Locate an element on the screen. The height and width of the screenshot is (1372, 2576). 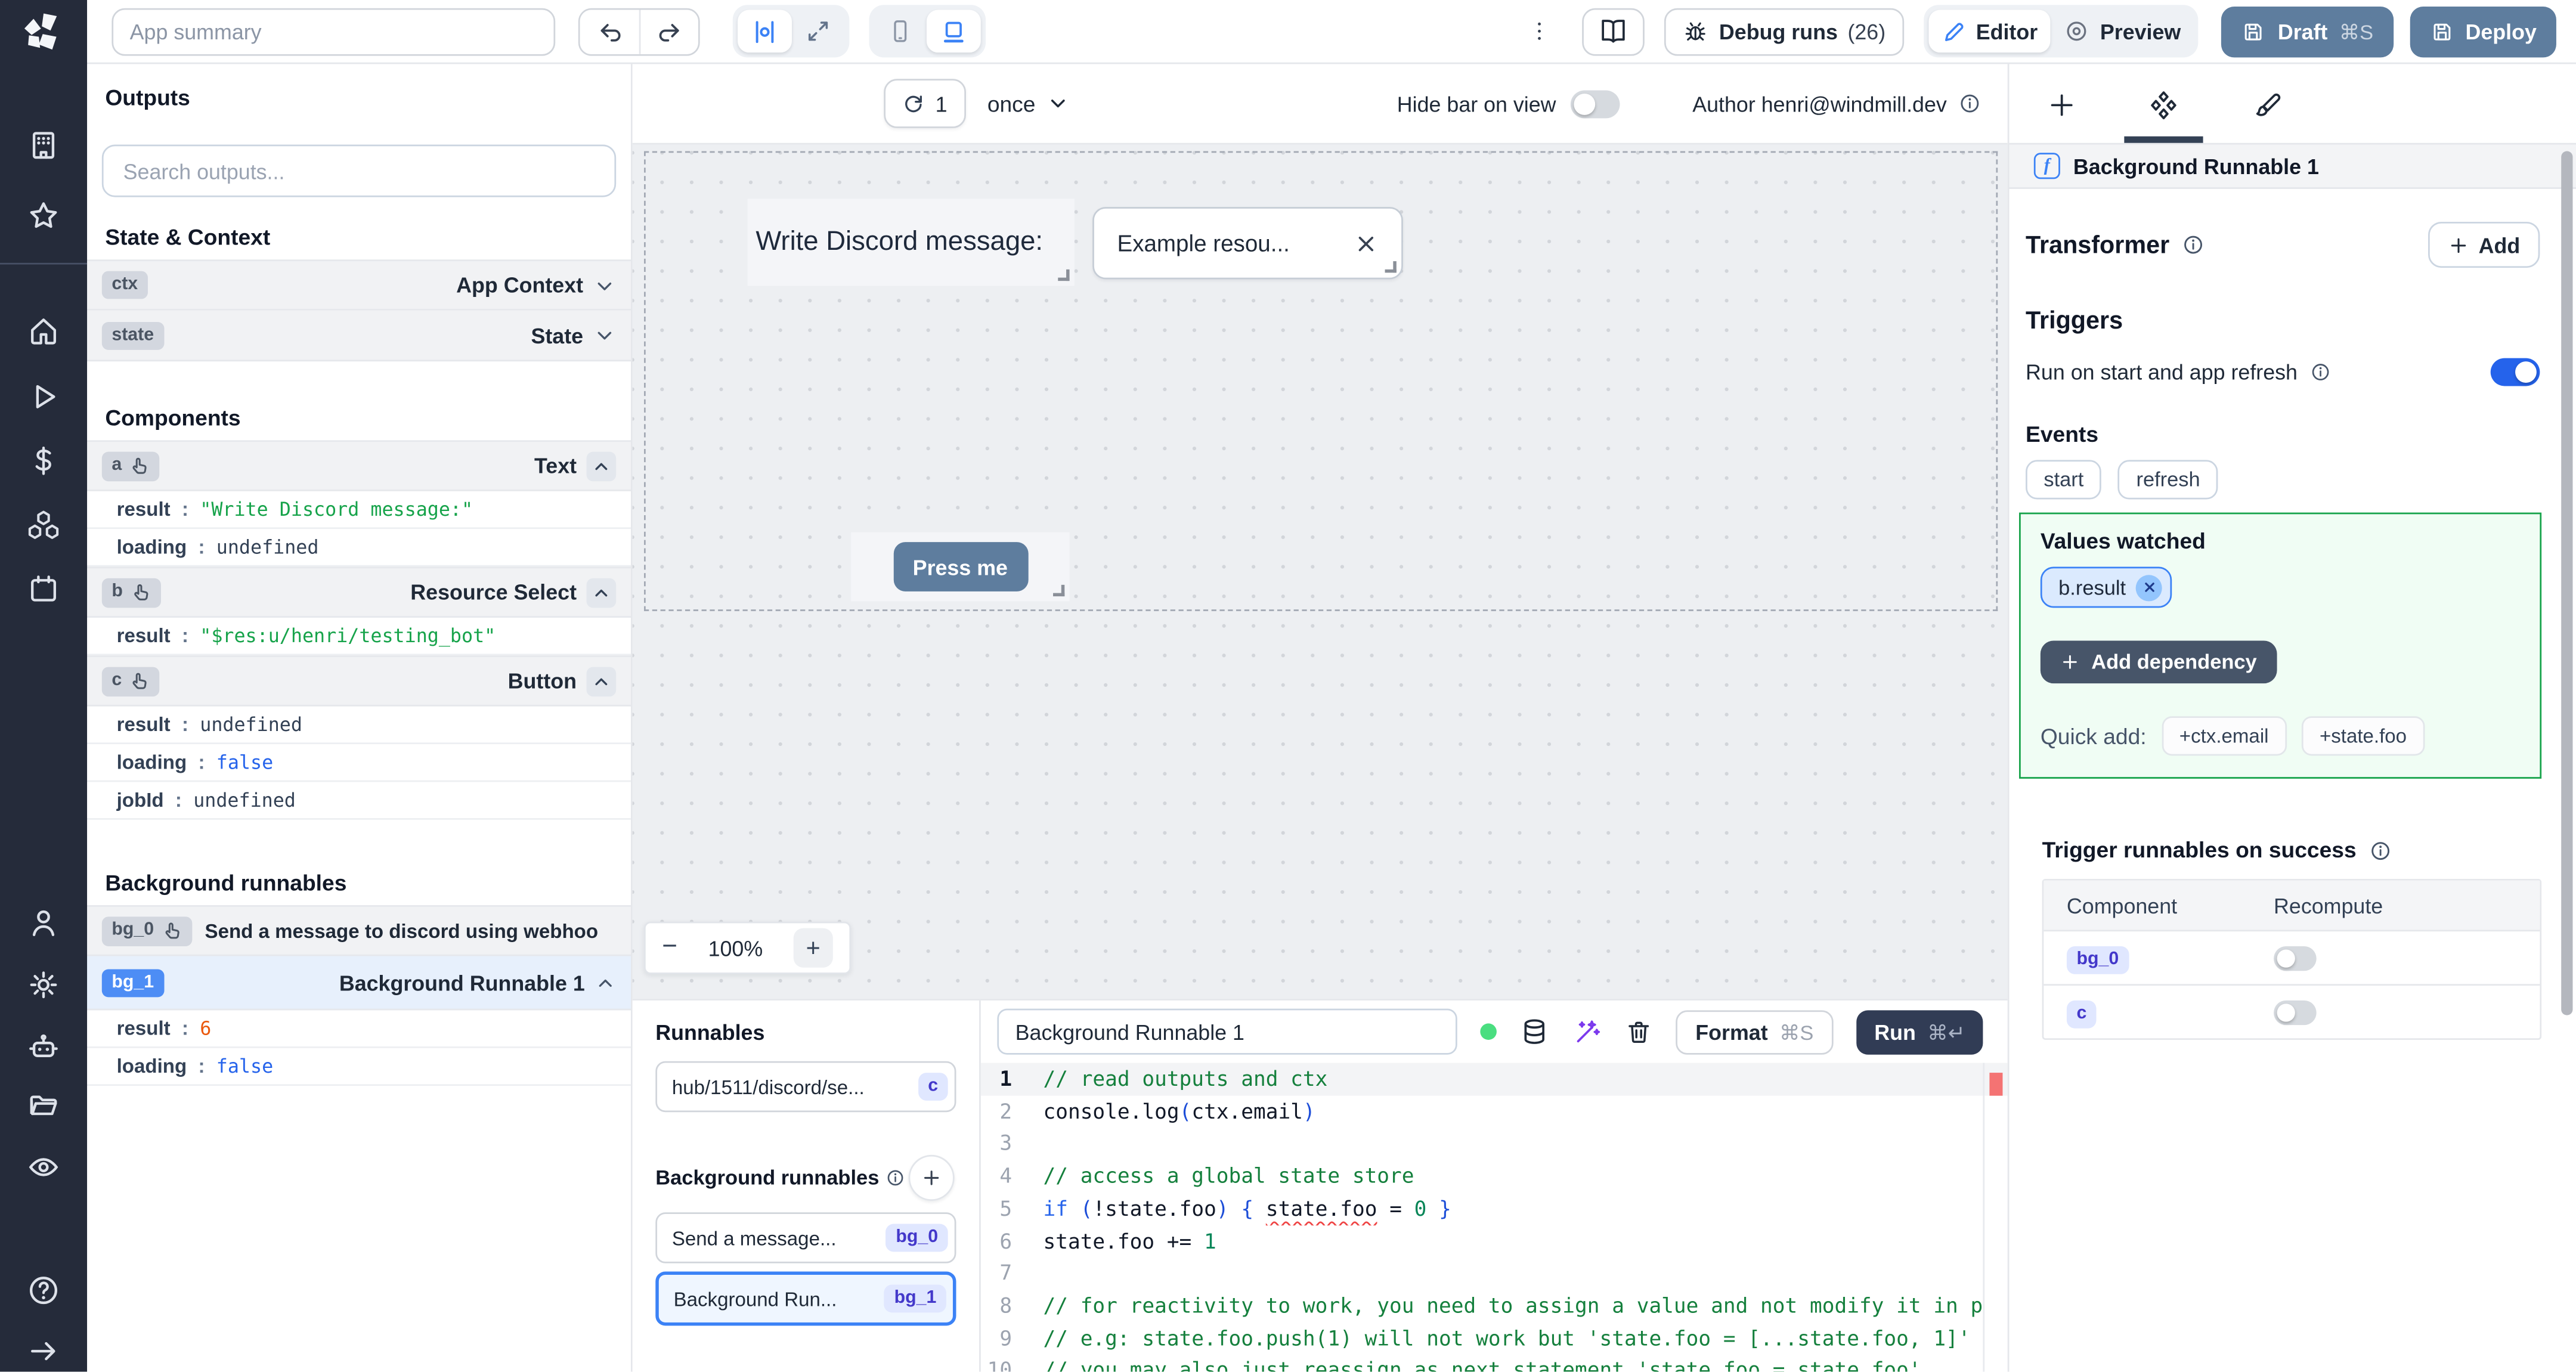
add-transformer-button: Add is located at coordinates (2484, 244).